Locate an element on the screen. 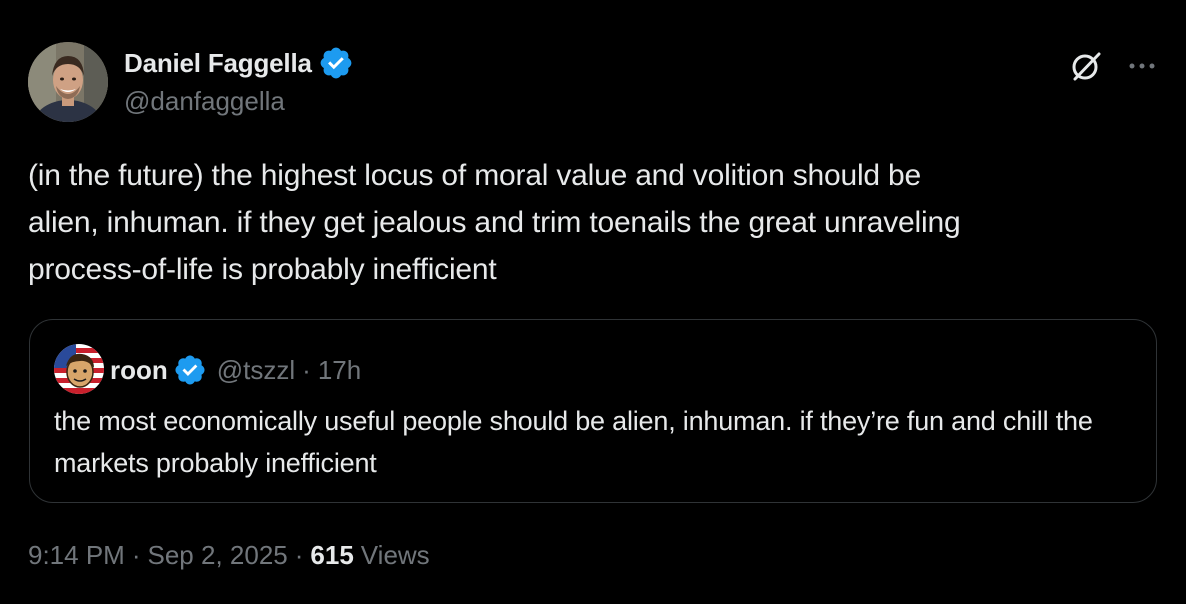  quote-avatar is located at coordinates (79, 369).